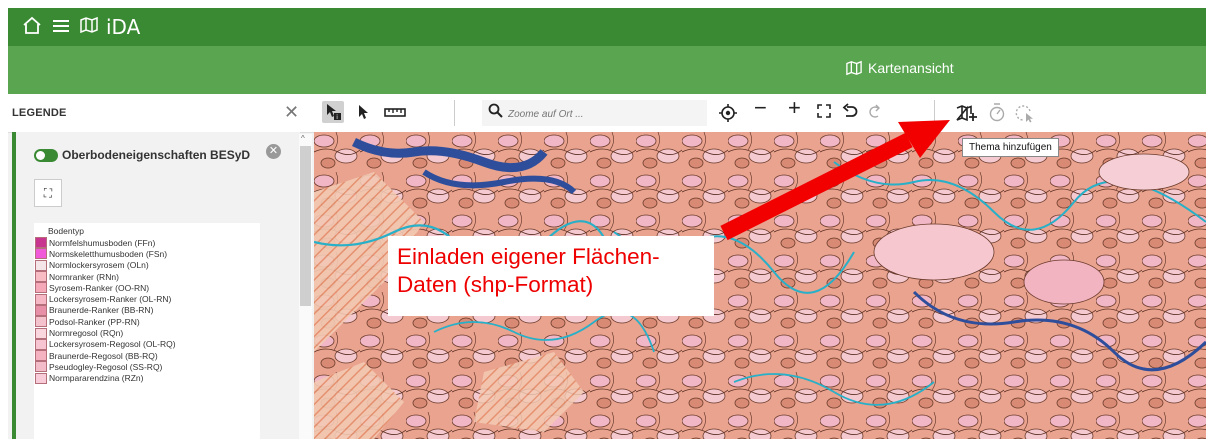 The height and width of the screenshot is (439, 1206). Describe the element at coordinates (156, 155) in the screenshot. I see `layer-name: Oberbodeneigenschaften BESyD` at that location.